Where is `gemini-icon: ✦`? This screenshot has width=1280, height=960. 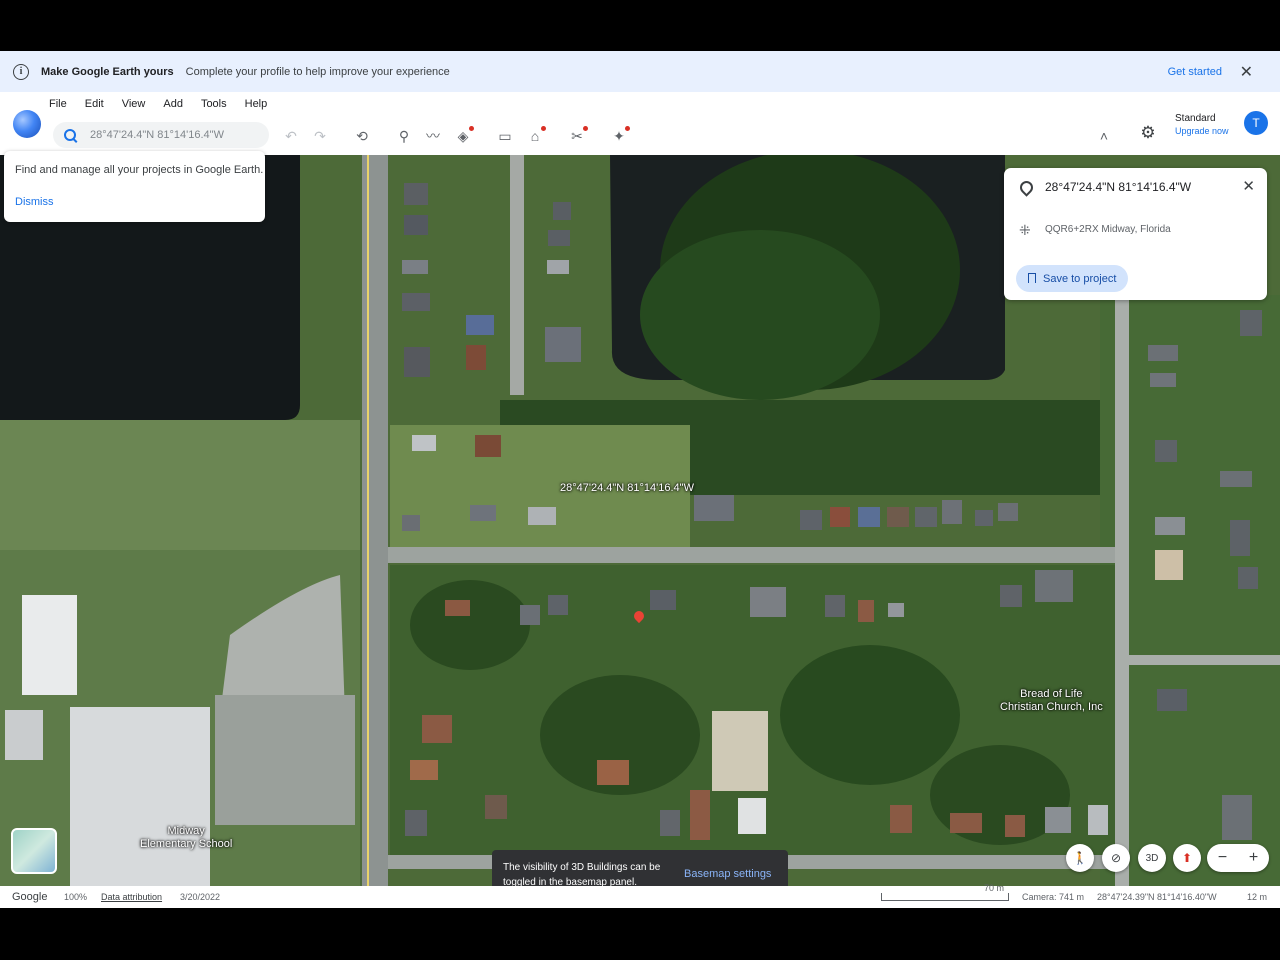
gemini-icon: ✦ is located at coordinates (619, 136).